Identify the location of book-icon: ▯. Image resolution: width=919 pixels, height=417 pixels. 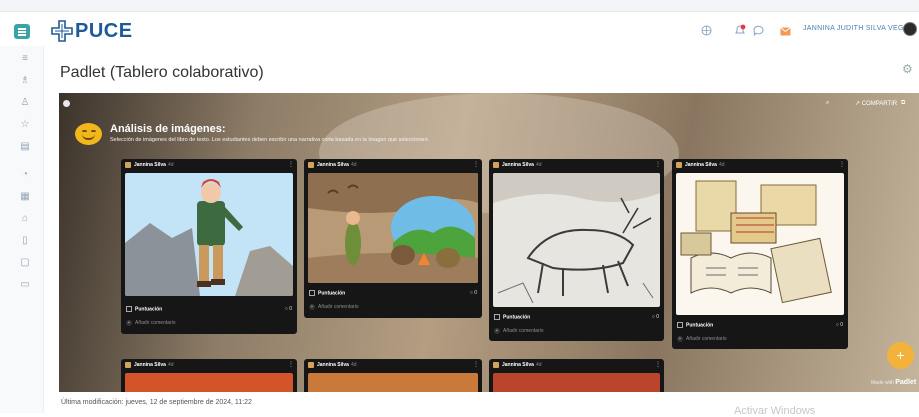
(25, 241).